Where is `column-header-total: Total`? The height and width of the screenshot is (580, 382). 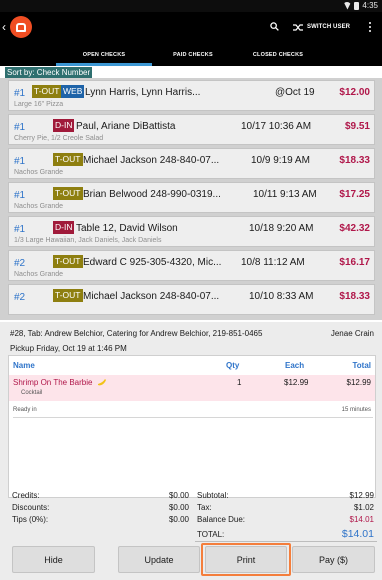
column-header-total: Total is located at coordinates (361, 365).